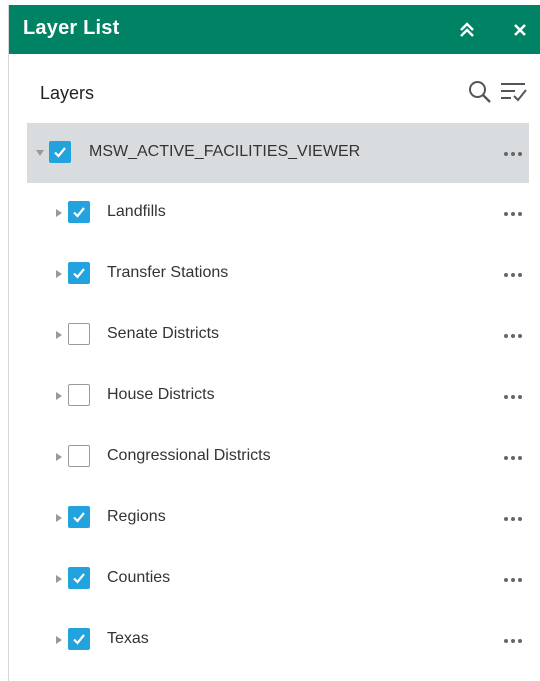 This screenshot has width=540, height=681. Describe the element at coordinates (139, 577) in the screenshot. I see `layer-label: Counties` at that location.